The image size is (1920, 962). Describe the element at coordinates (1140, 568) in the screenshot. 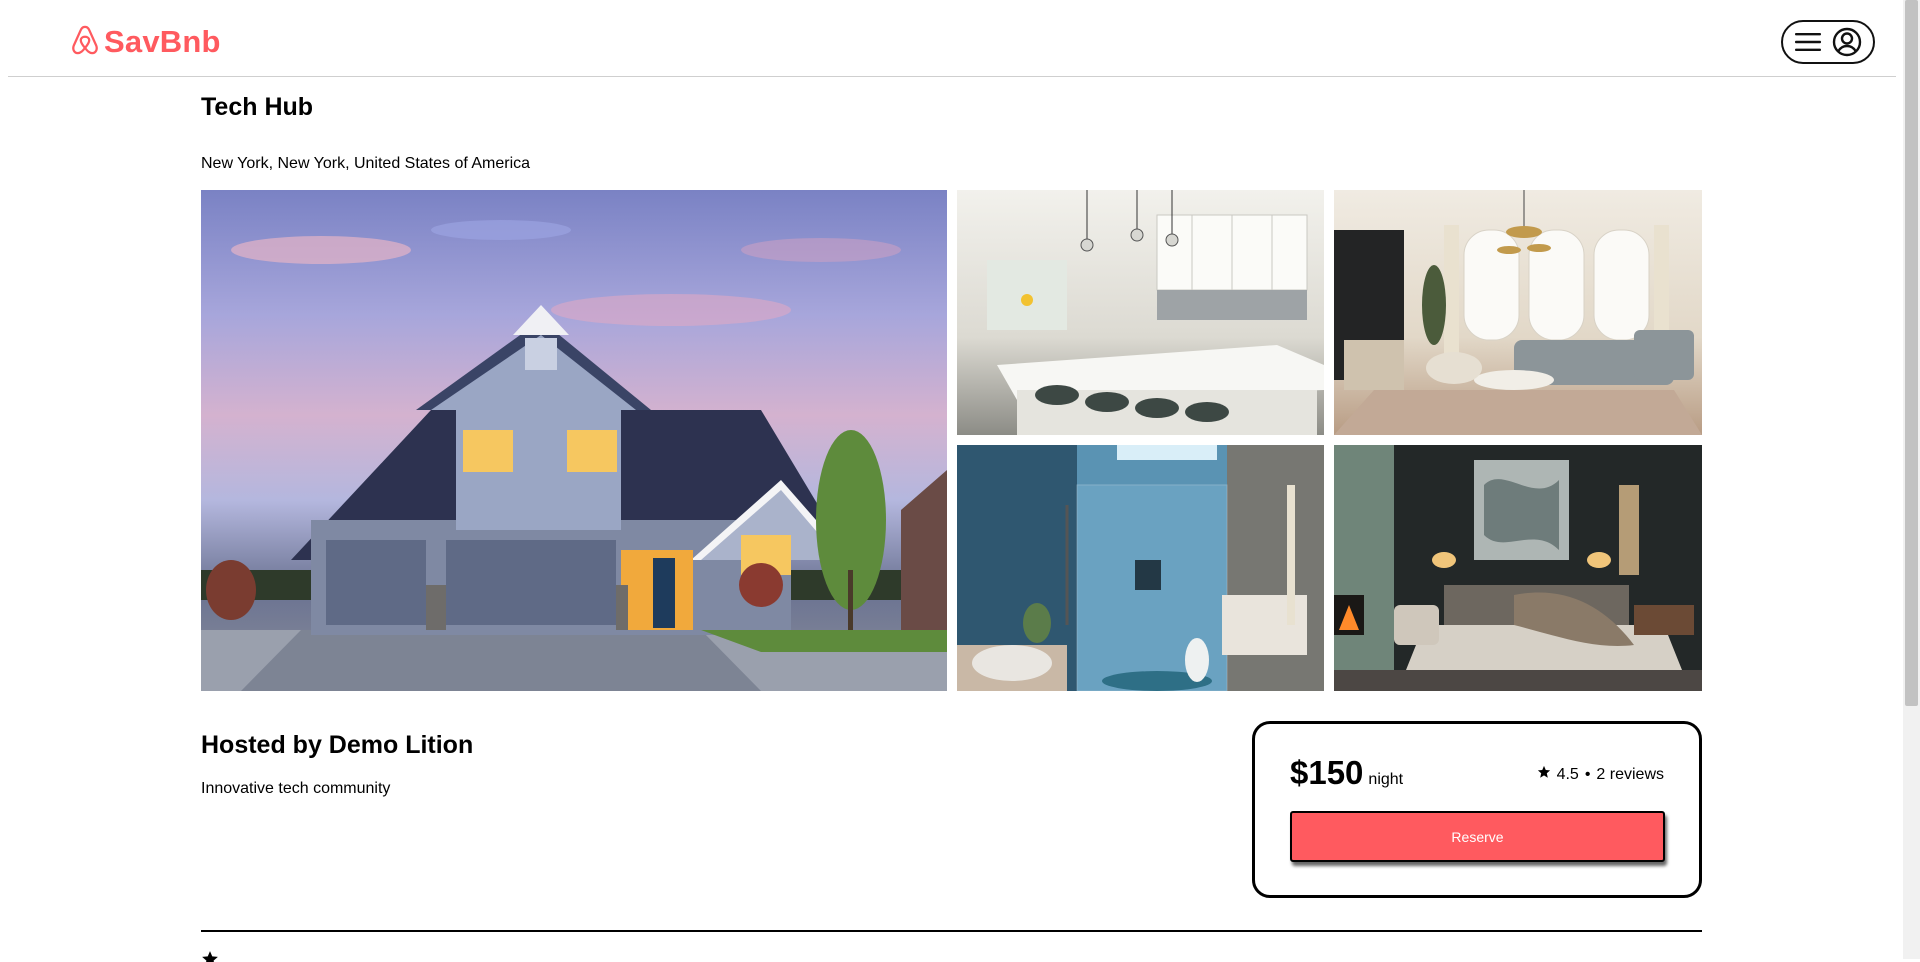

I see `bathroom-photo` at that location.